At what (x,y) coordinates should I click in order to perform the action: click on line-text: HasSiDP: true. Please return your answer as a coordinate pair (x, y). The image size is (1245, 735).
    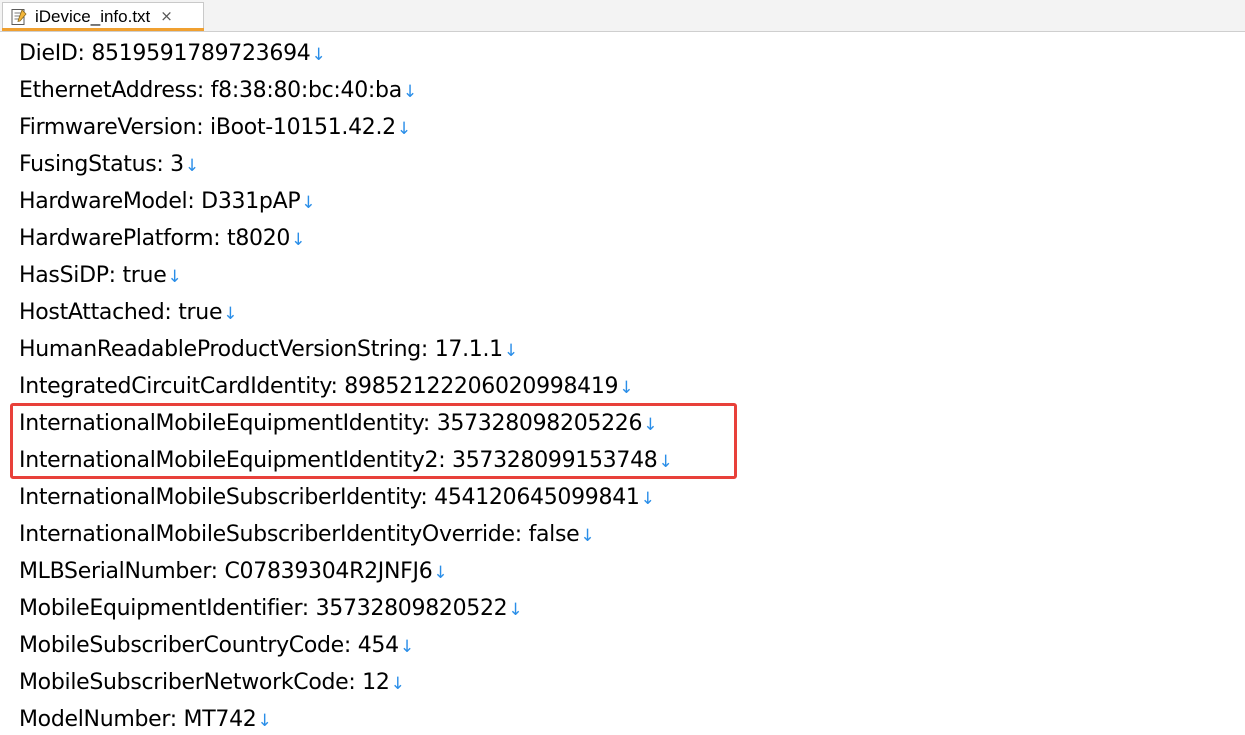
    Looking at the image, I should click on (93, 275).